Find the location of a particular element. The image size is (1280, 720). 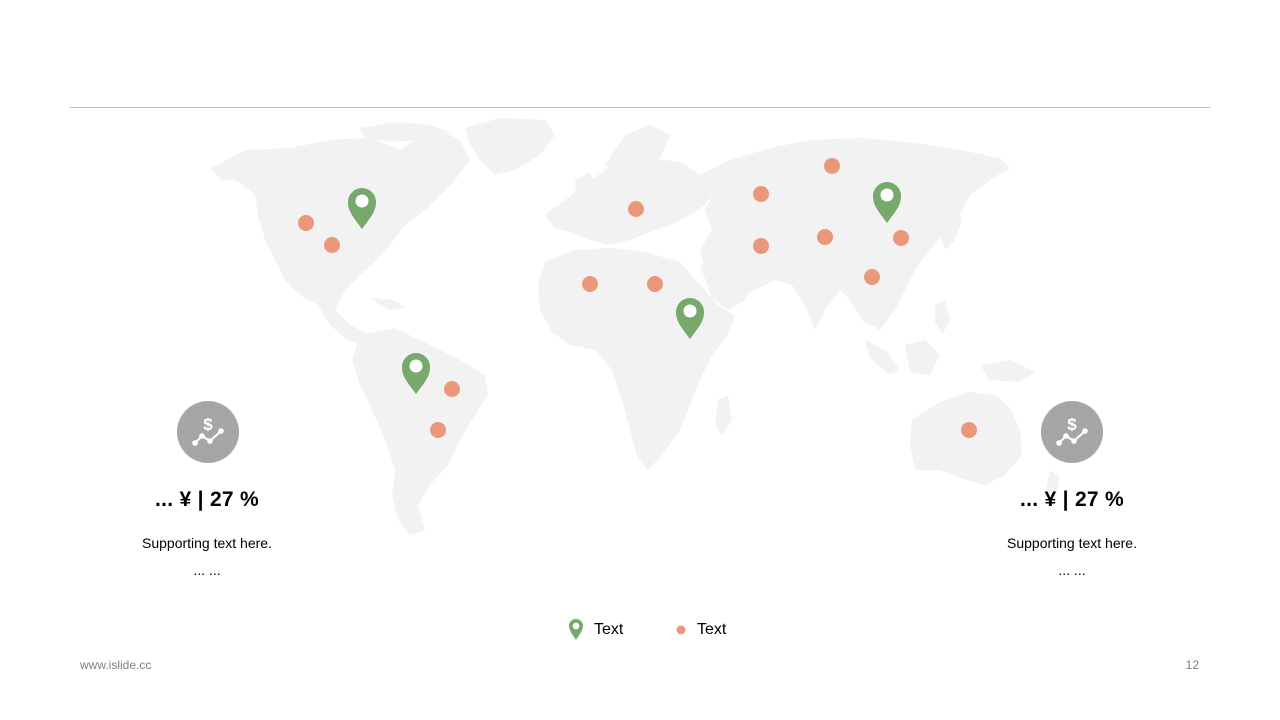

asia is located at coordinates (855, 234).